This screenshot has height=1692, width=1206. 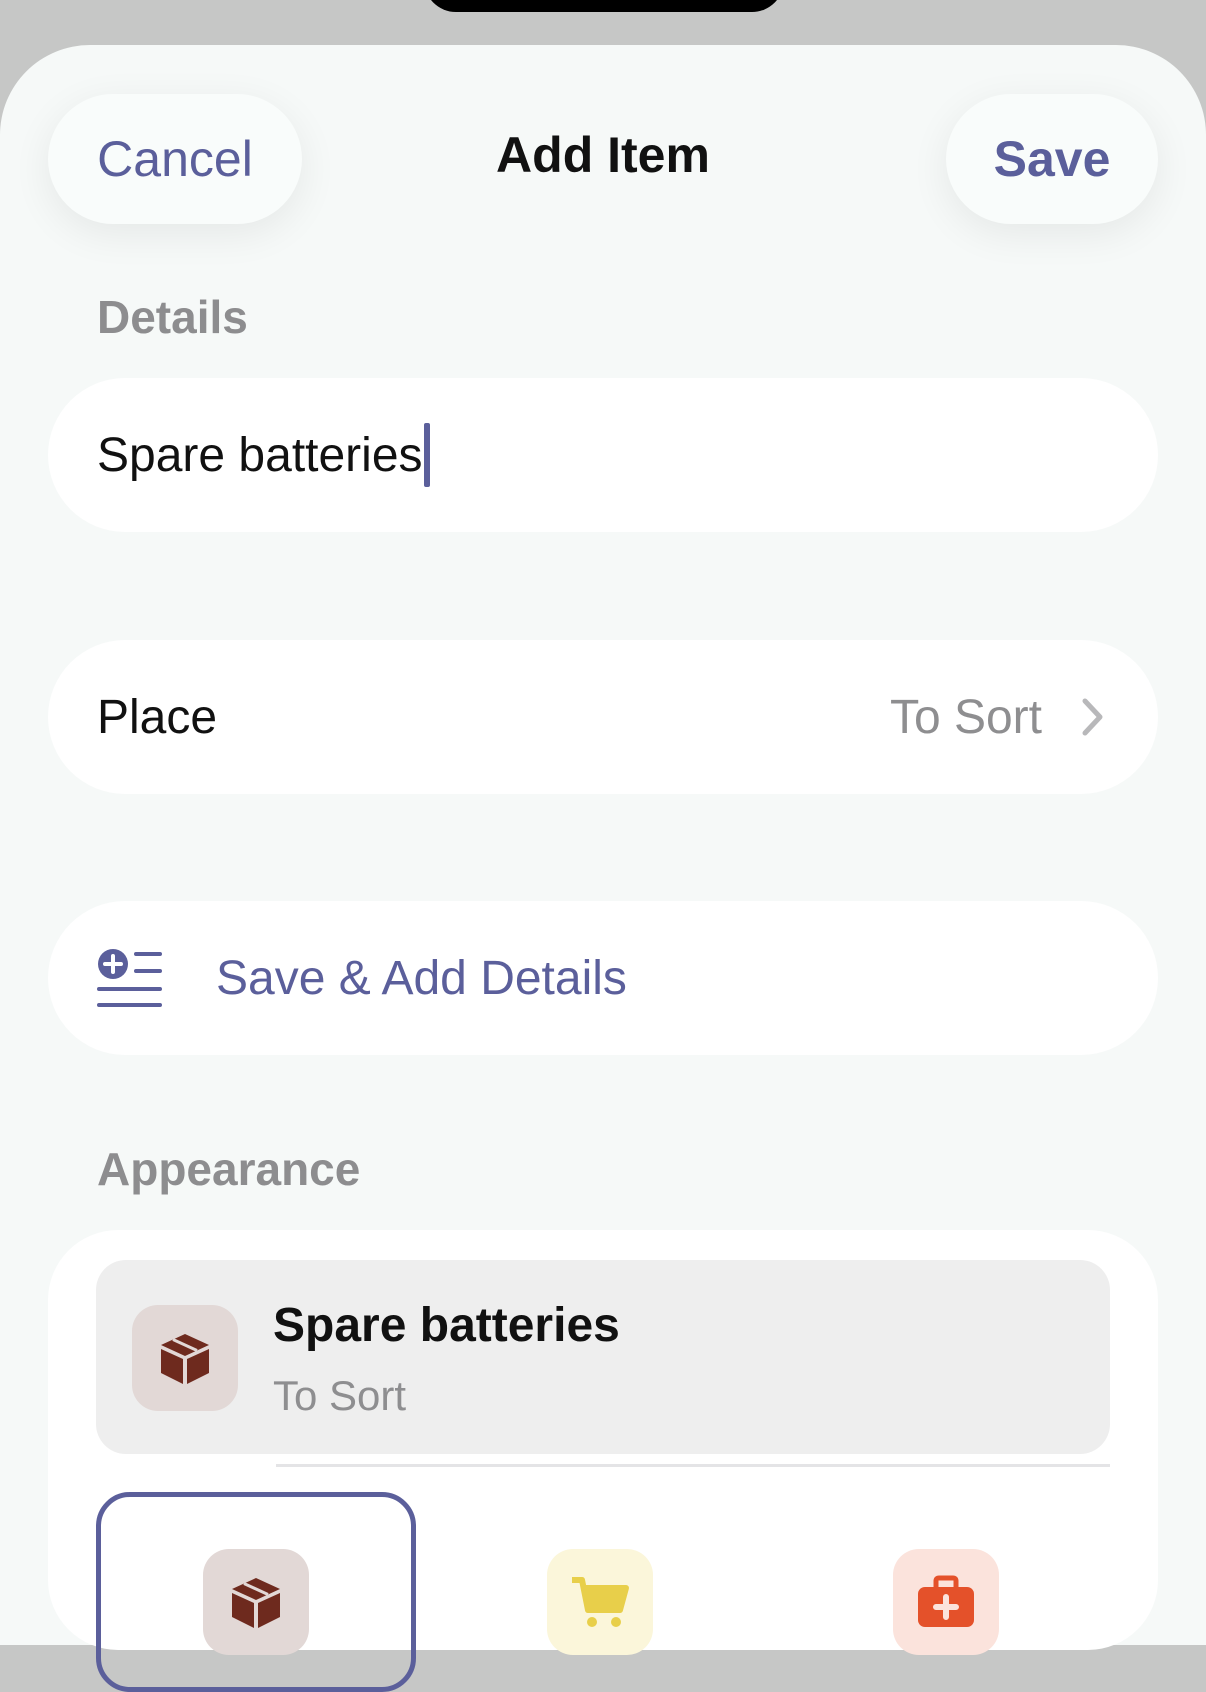 What do you see at coordinates (946, 1602) in the screenshot?
I see `first-aid-kit-icon` at bounding box center [946, 1602].